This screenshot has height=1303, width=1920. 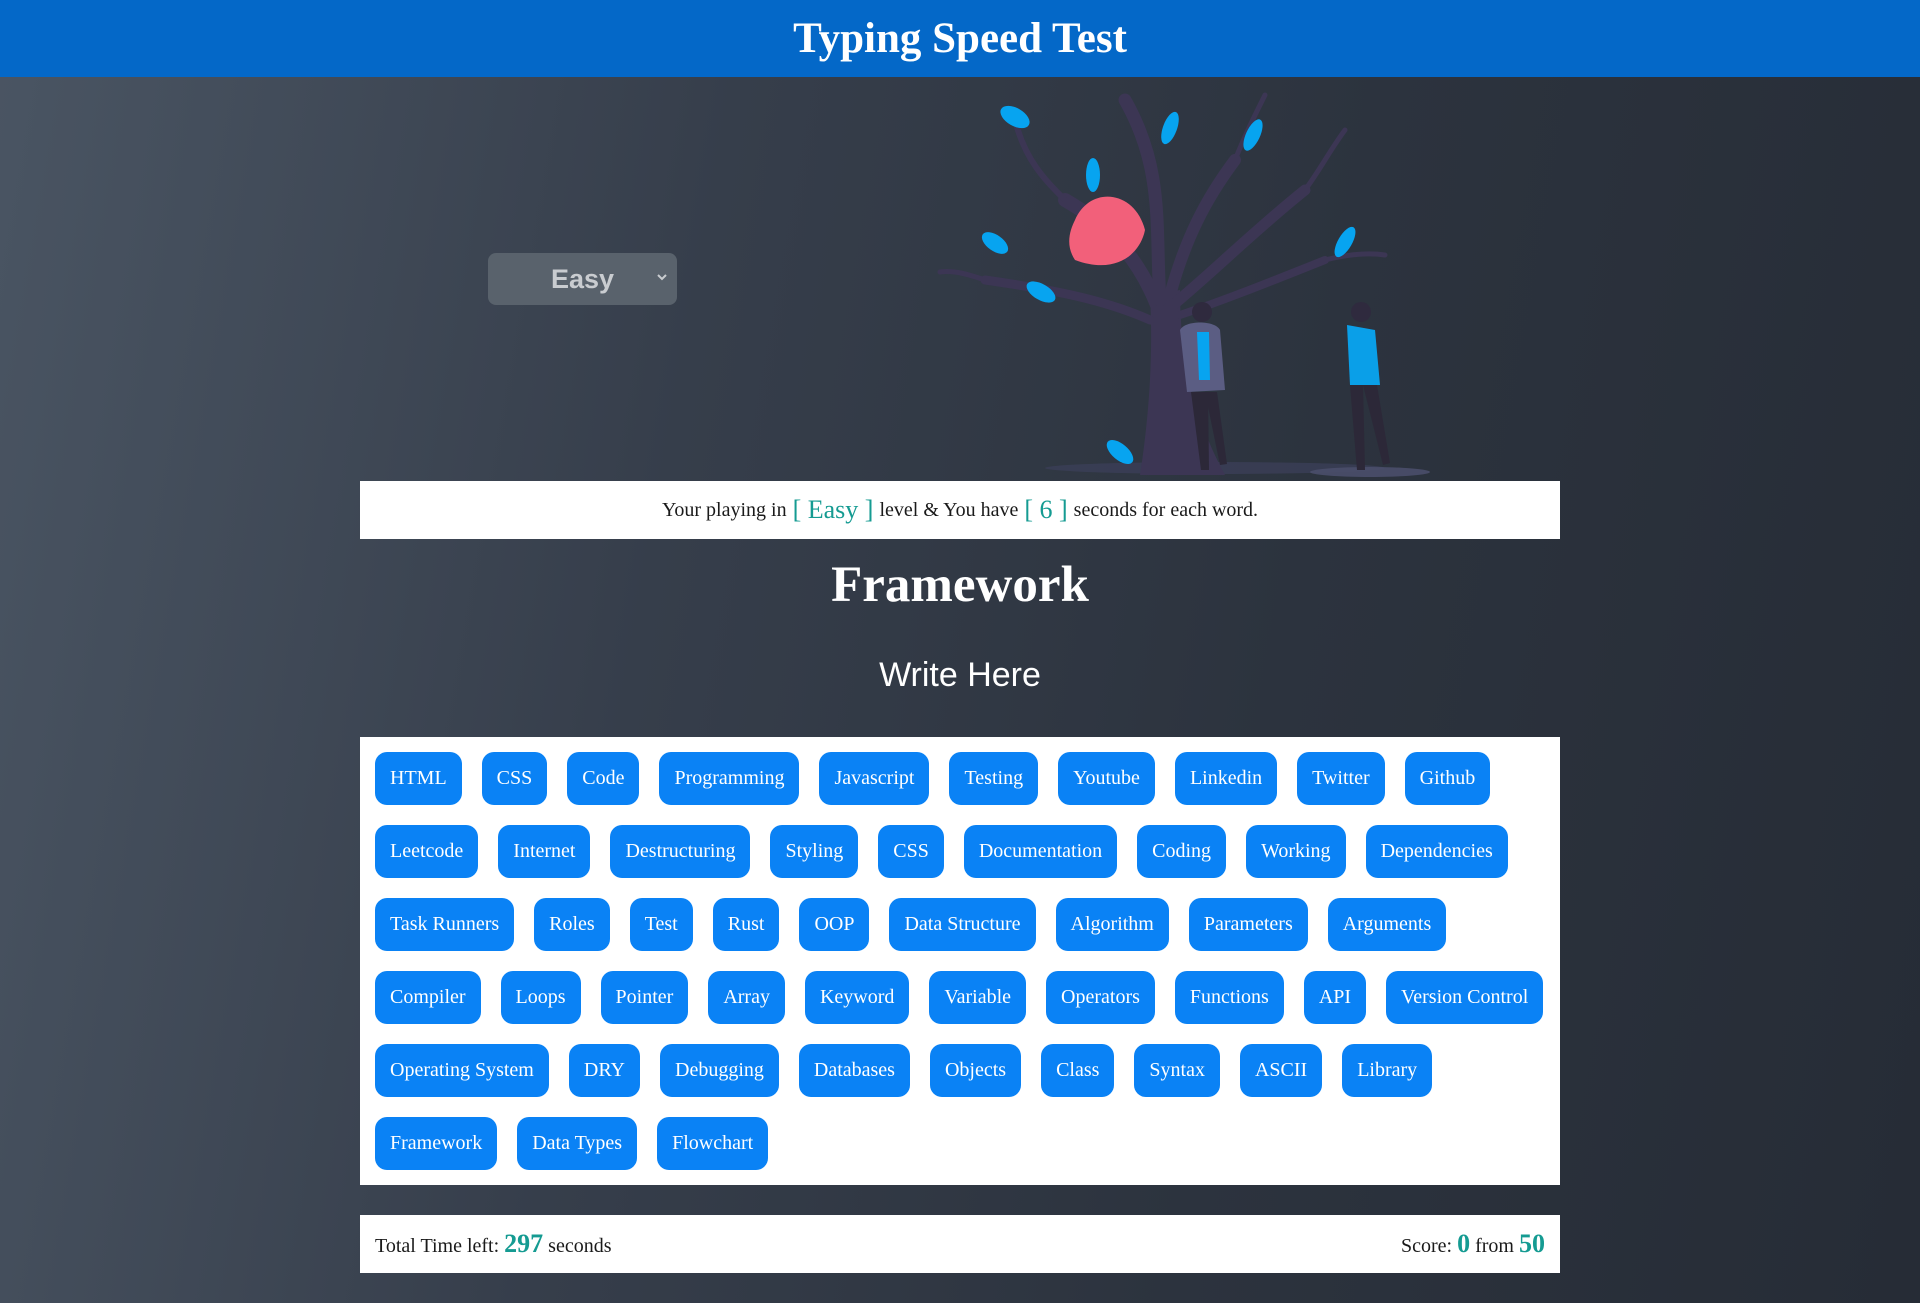 What do you see at coordinates (1532, 1243) in the screenshot?
I see `score-total: 50` at bounding box center [1532, 1243].